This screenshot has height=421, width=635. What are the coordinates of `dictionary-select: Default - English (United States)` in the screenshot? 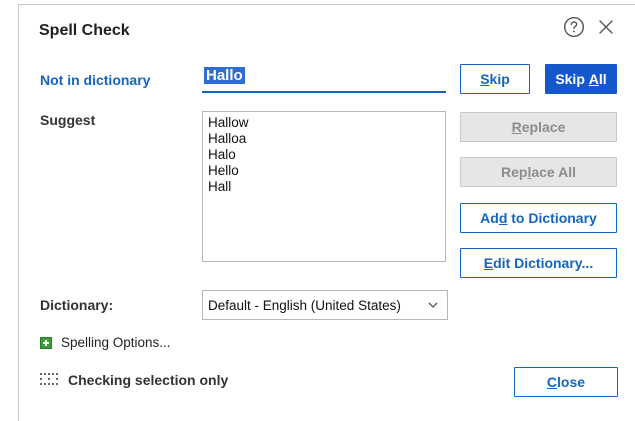 It's located at (325, 305).